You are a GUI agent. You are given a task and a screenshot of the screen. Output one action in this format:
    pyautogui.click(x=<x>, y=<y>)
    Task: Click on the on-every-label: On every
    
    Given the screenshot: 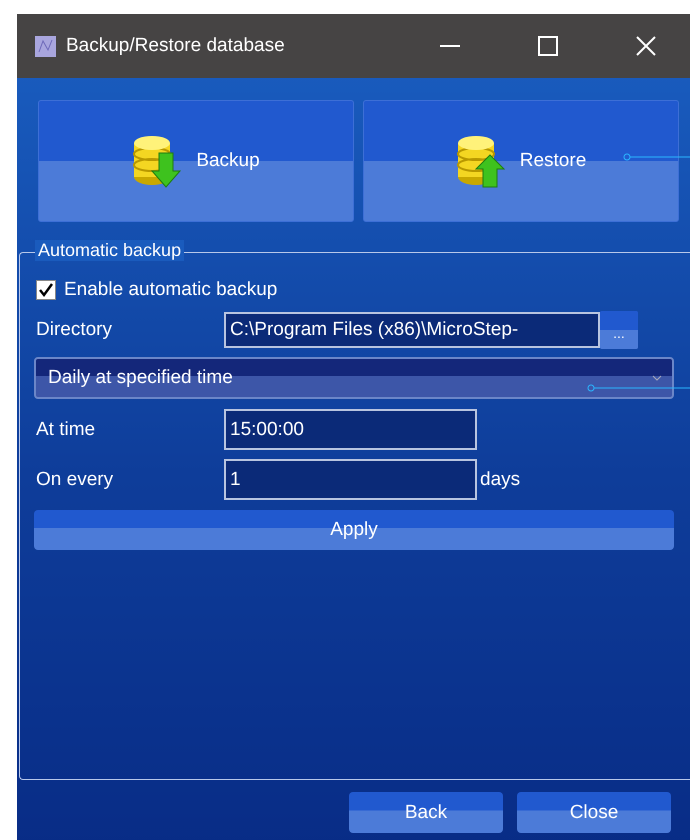 What is the action you would take?
    pyautogui.click(x=75, y=479)
    